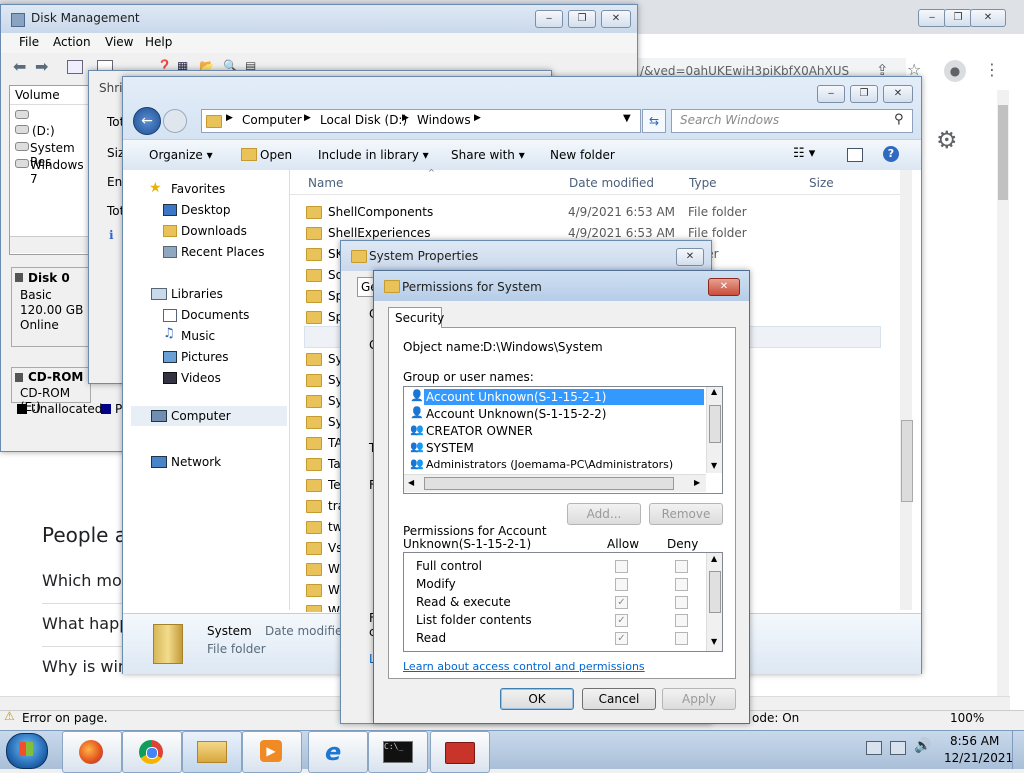 The height and width of the screenshot is (773, 1024). Describe the element at coordinates (411, 482) in the screenshot. I see `scroll-left-icon: ◀` at that location.